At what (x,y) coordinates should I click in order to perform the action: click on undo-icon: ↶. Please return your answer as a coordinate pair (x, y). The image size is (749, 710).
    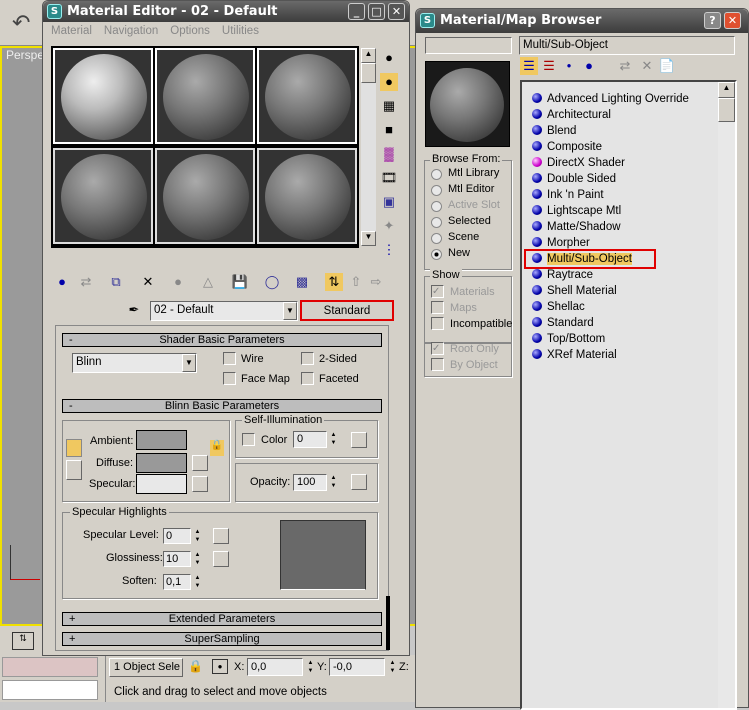
    Looking at the image, I should click on (21, 23).